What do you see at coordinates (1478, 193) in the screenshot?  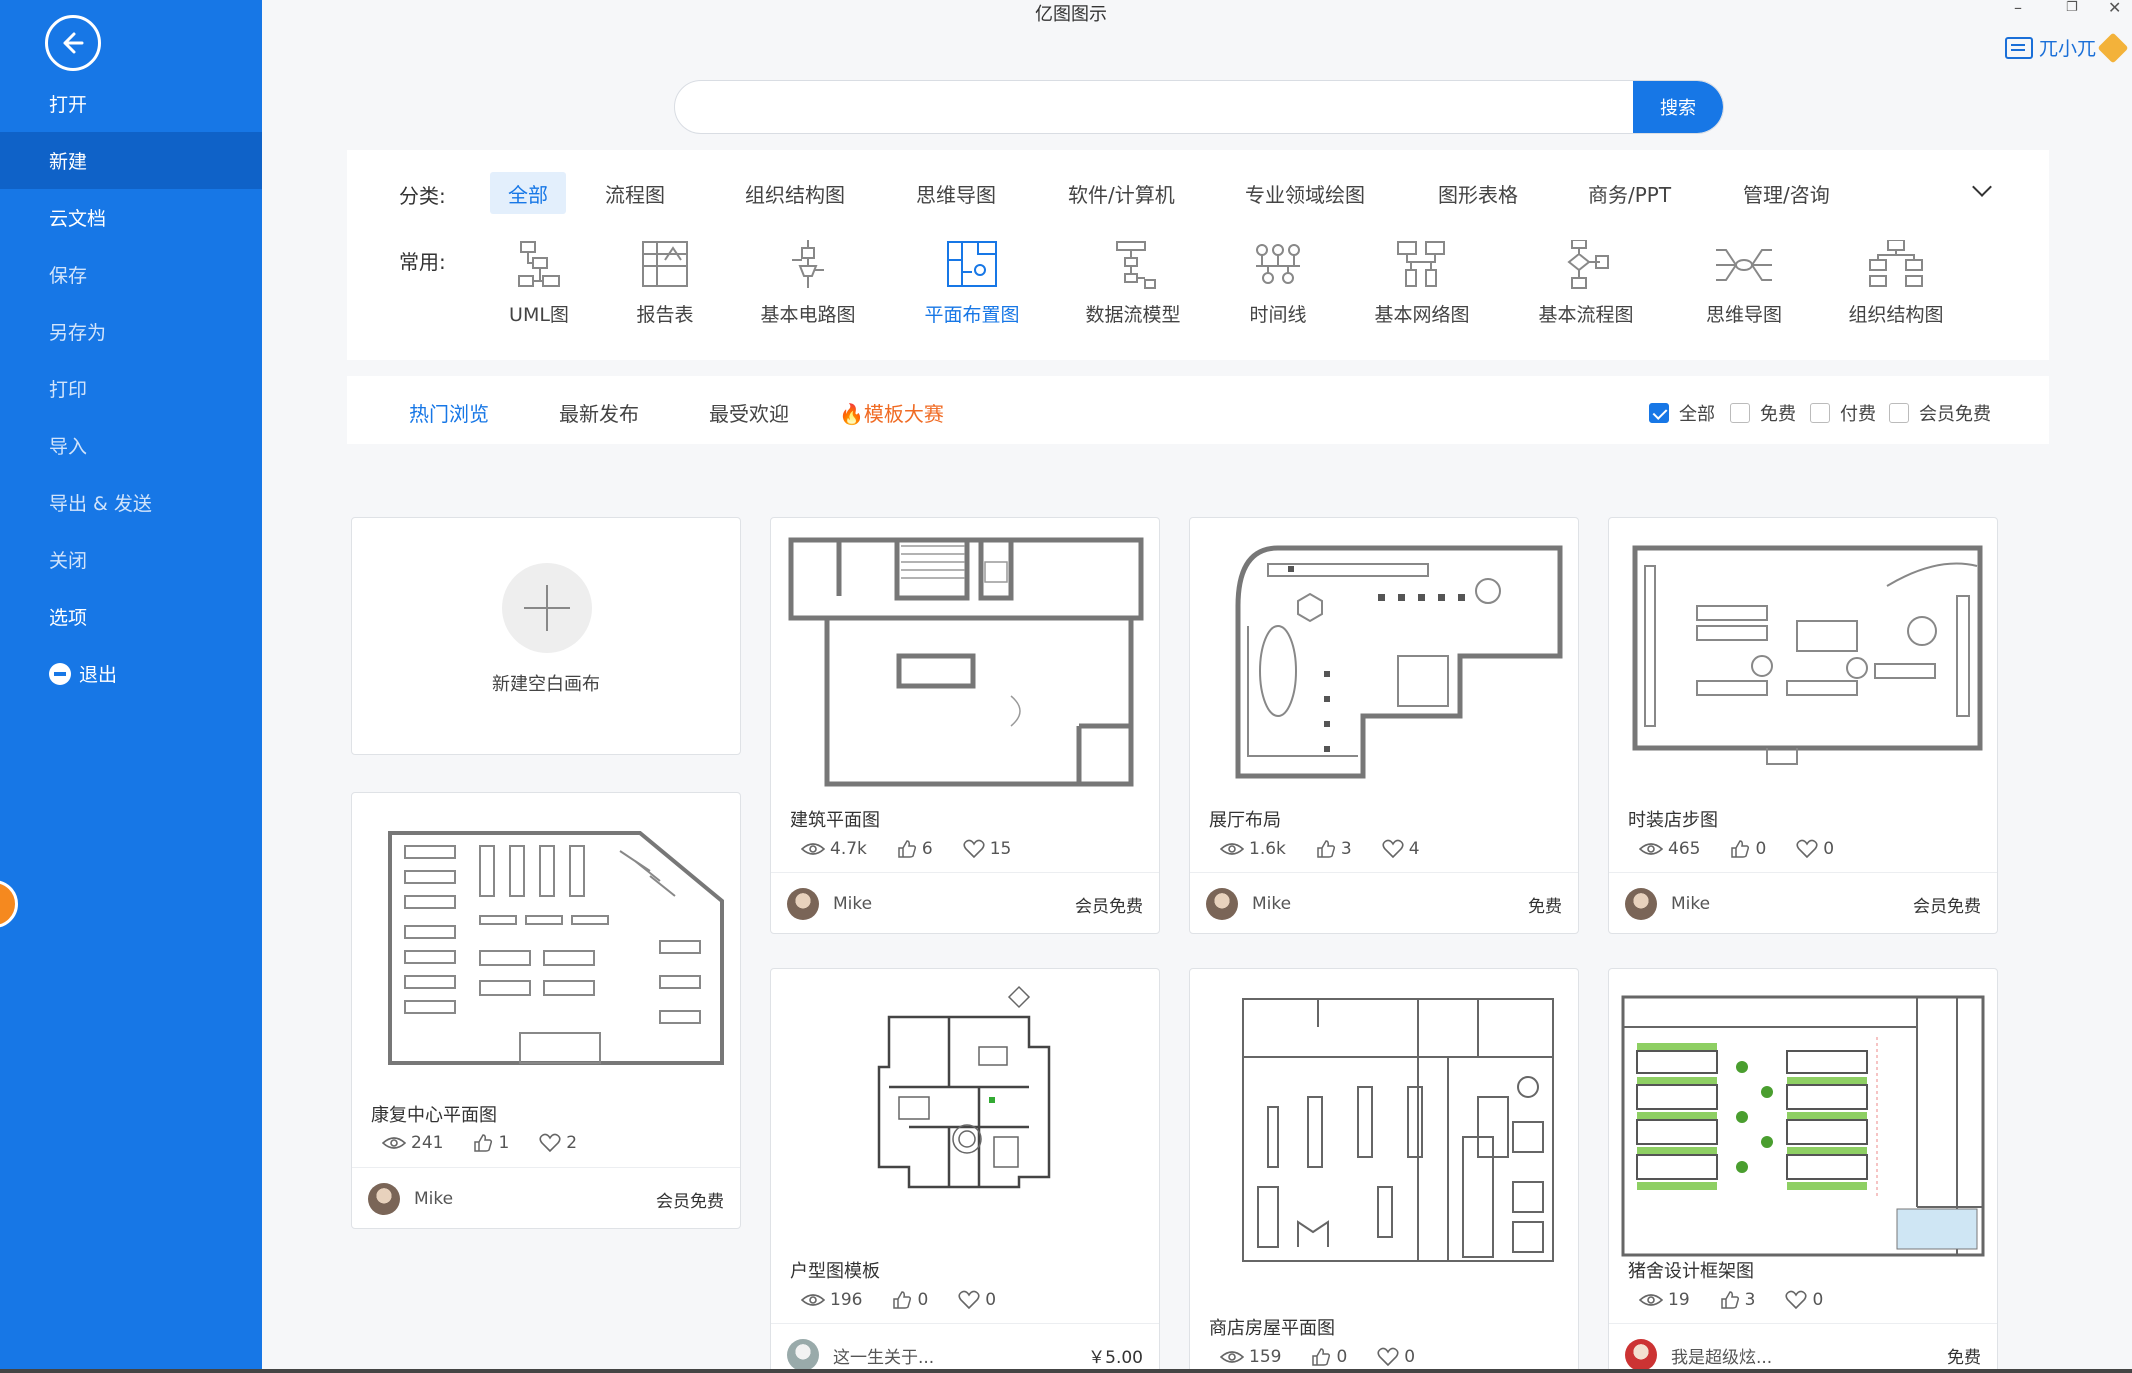 I see `category-graphics-table: 图形表格` at bounding box center [1478, 193].